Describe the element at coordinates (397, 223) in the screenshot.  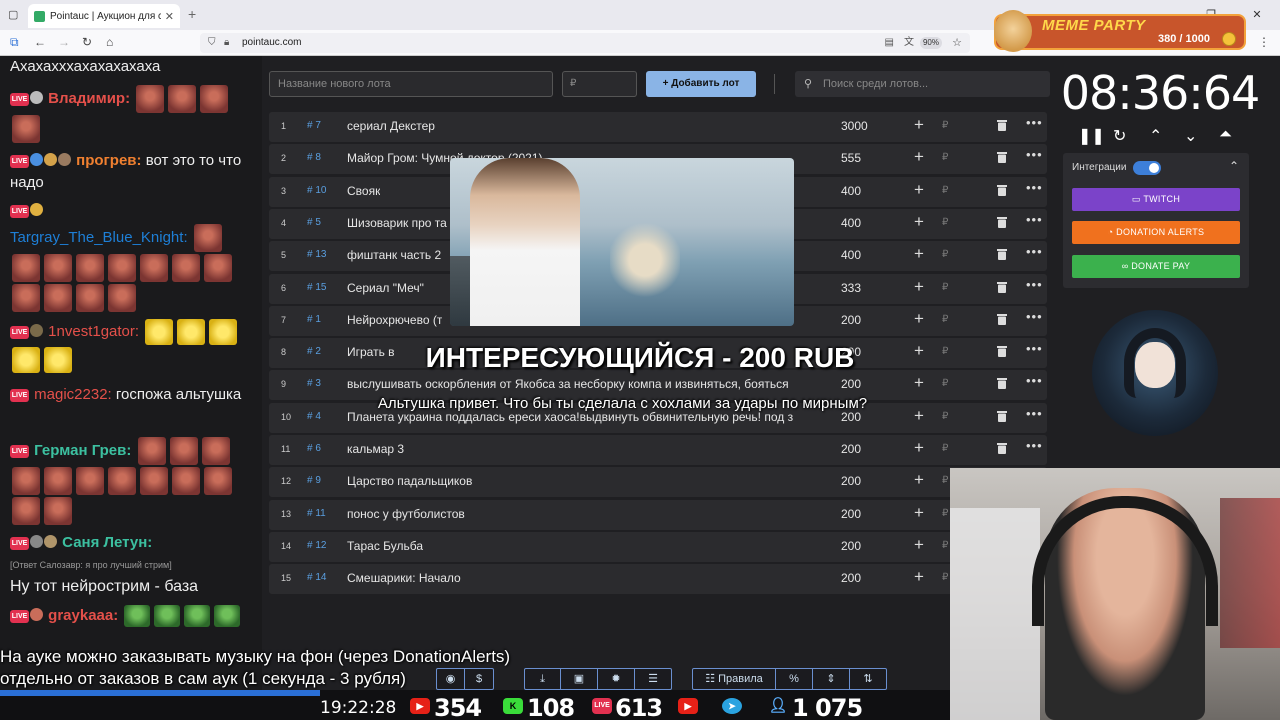
I see `lot-name: Шизоварик про та` at that location.